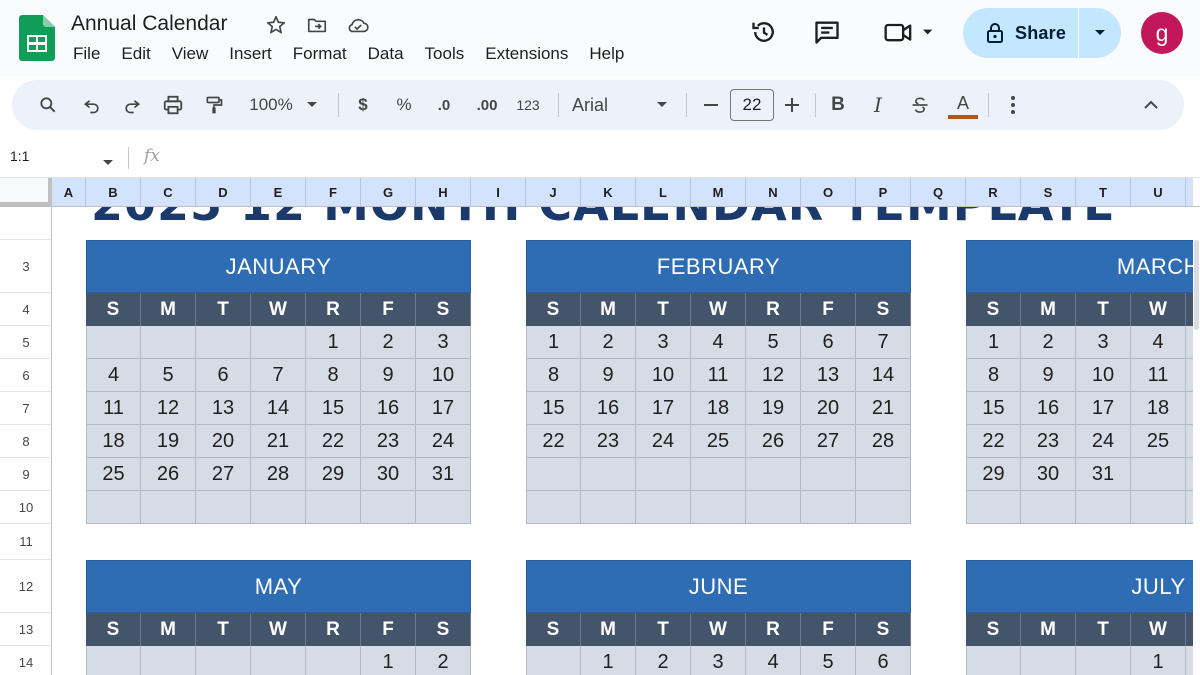 Image resolution: width=1200 pixels, height=675 pixels. Describe the element at coordinates (883, 342) in the screenshot. I see `day-cell: 7` at that location.